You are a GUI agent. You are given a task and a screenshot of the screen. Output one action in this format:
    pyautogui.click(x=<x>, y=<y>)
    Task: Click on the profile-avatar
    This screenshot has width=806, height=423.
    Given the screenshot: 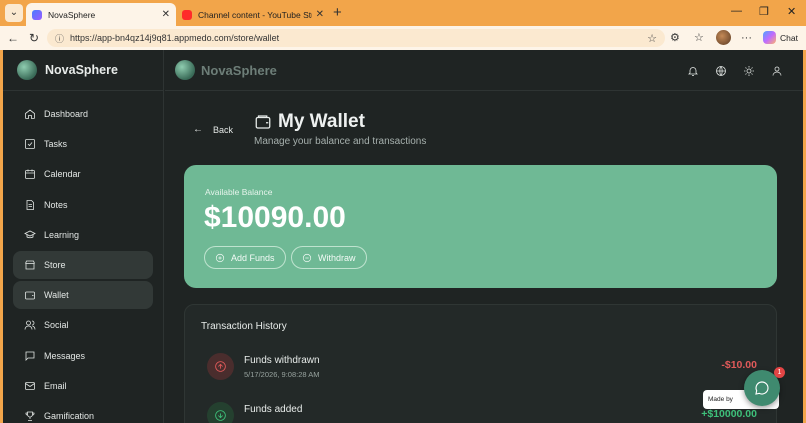 What is the action you would take?
    pyautogui.click(x=723, y=37)
    